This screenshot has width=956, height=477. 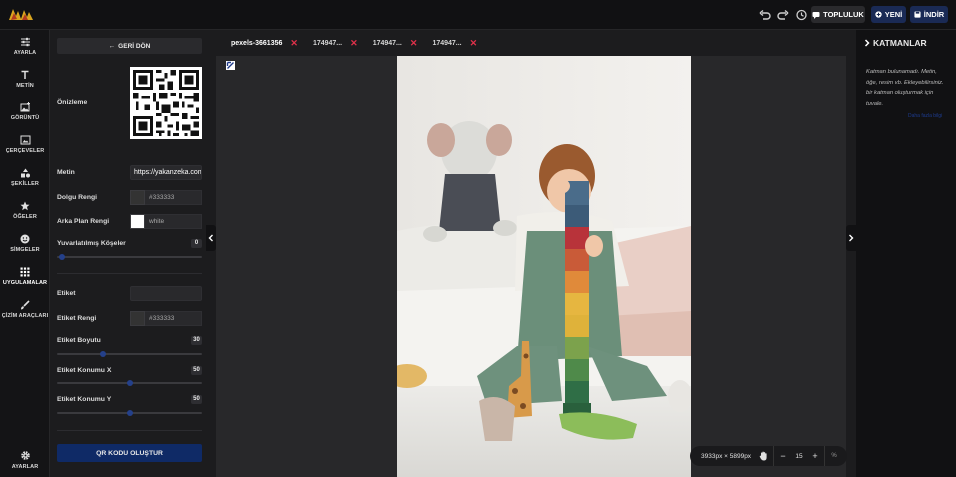 I want to click on download-button: İNDİR, so click(x=929, y=14).